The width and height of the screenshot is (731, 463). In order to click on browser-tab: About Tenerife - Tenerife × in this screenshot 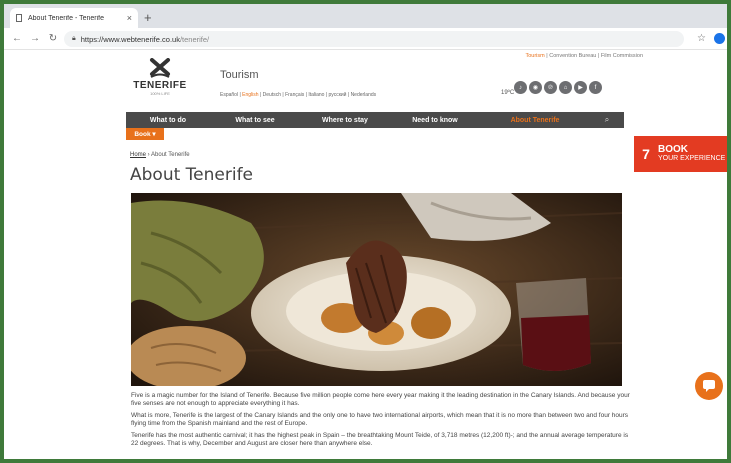, I will do `click(74, 18)`.